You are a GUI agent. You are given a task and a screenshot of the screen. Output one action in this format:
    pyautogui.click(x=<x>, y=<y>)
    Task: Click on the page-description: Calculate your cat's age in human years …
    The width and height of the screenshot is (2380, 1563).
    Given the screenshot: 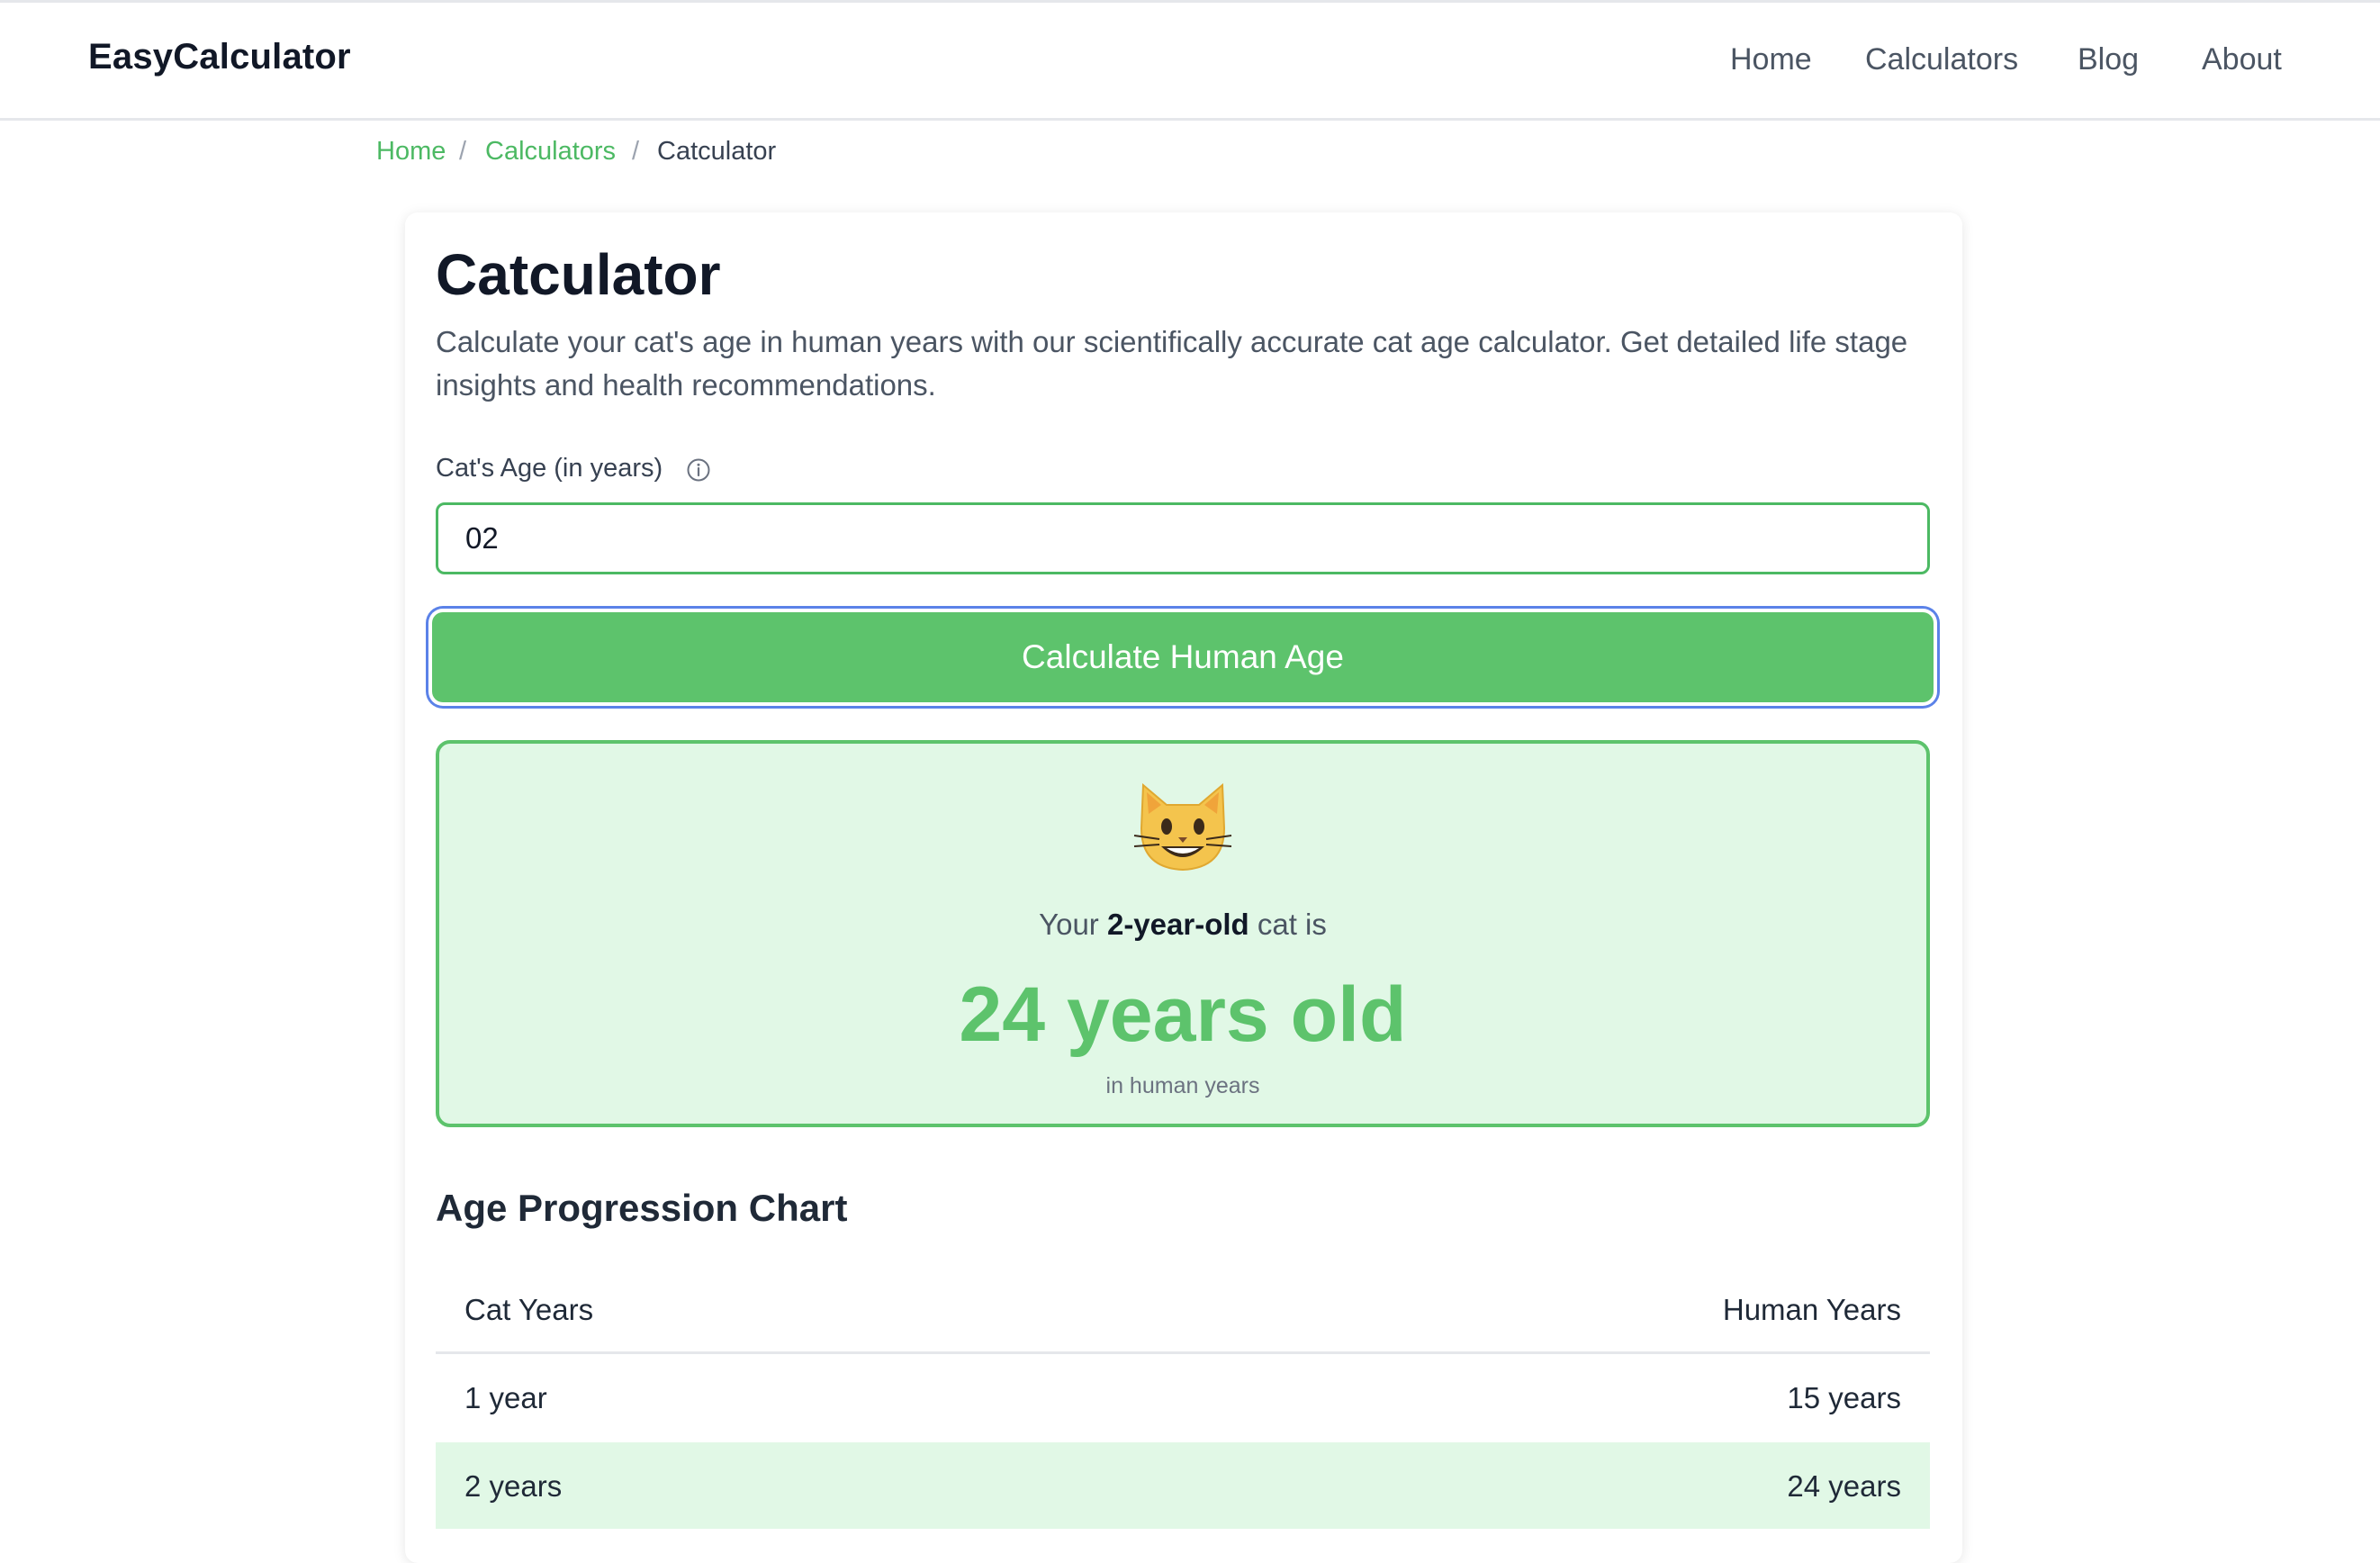 What is the action you would take?
    pyautogui.click(x=1172, y=363)
    